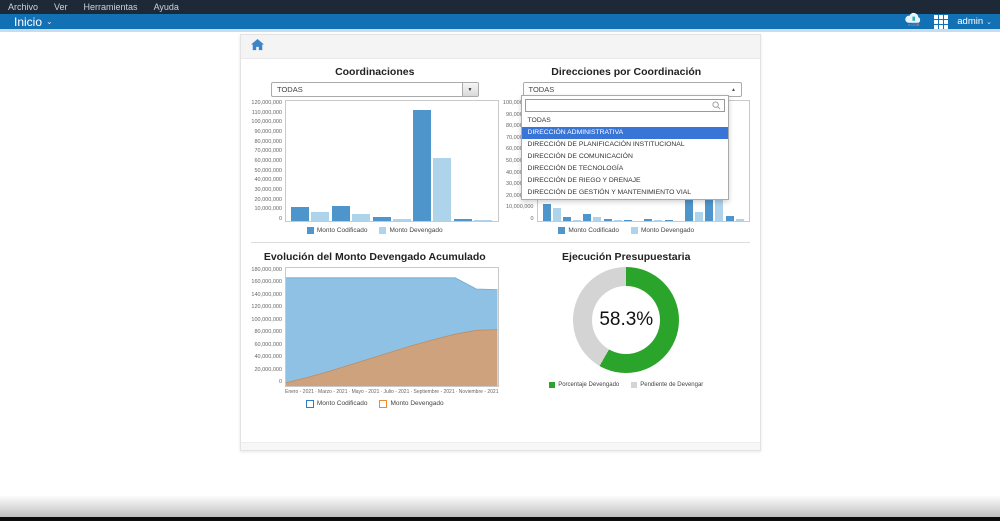 The width and height of the screenshot is (1000, 521). Describe the element at coordinates (268, 344) in the screenshot. I see `y-tick-label: 60,000,000` at that location.